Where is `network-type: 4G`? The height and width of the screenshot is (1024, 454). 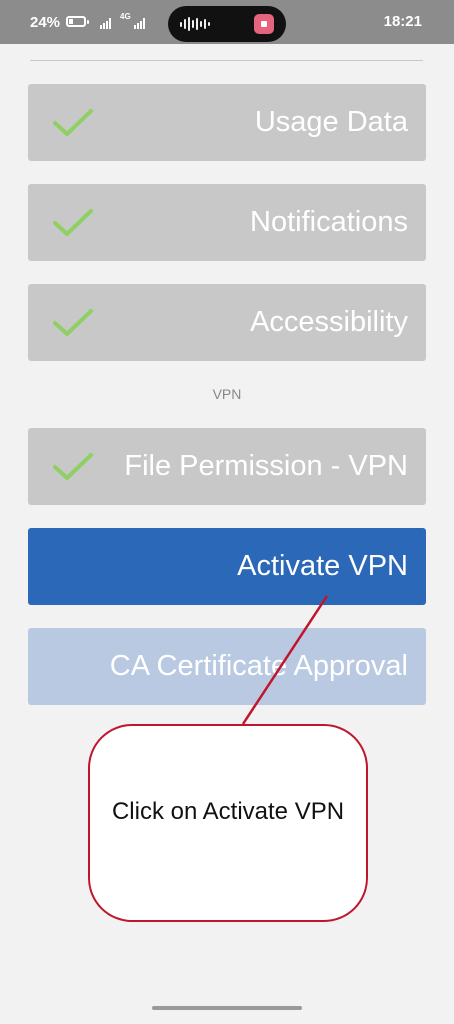
network-type: 4G is located at coordinates (125, 16).